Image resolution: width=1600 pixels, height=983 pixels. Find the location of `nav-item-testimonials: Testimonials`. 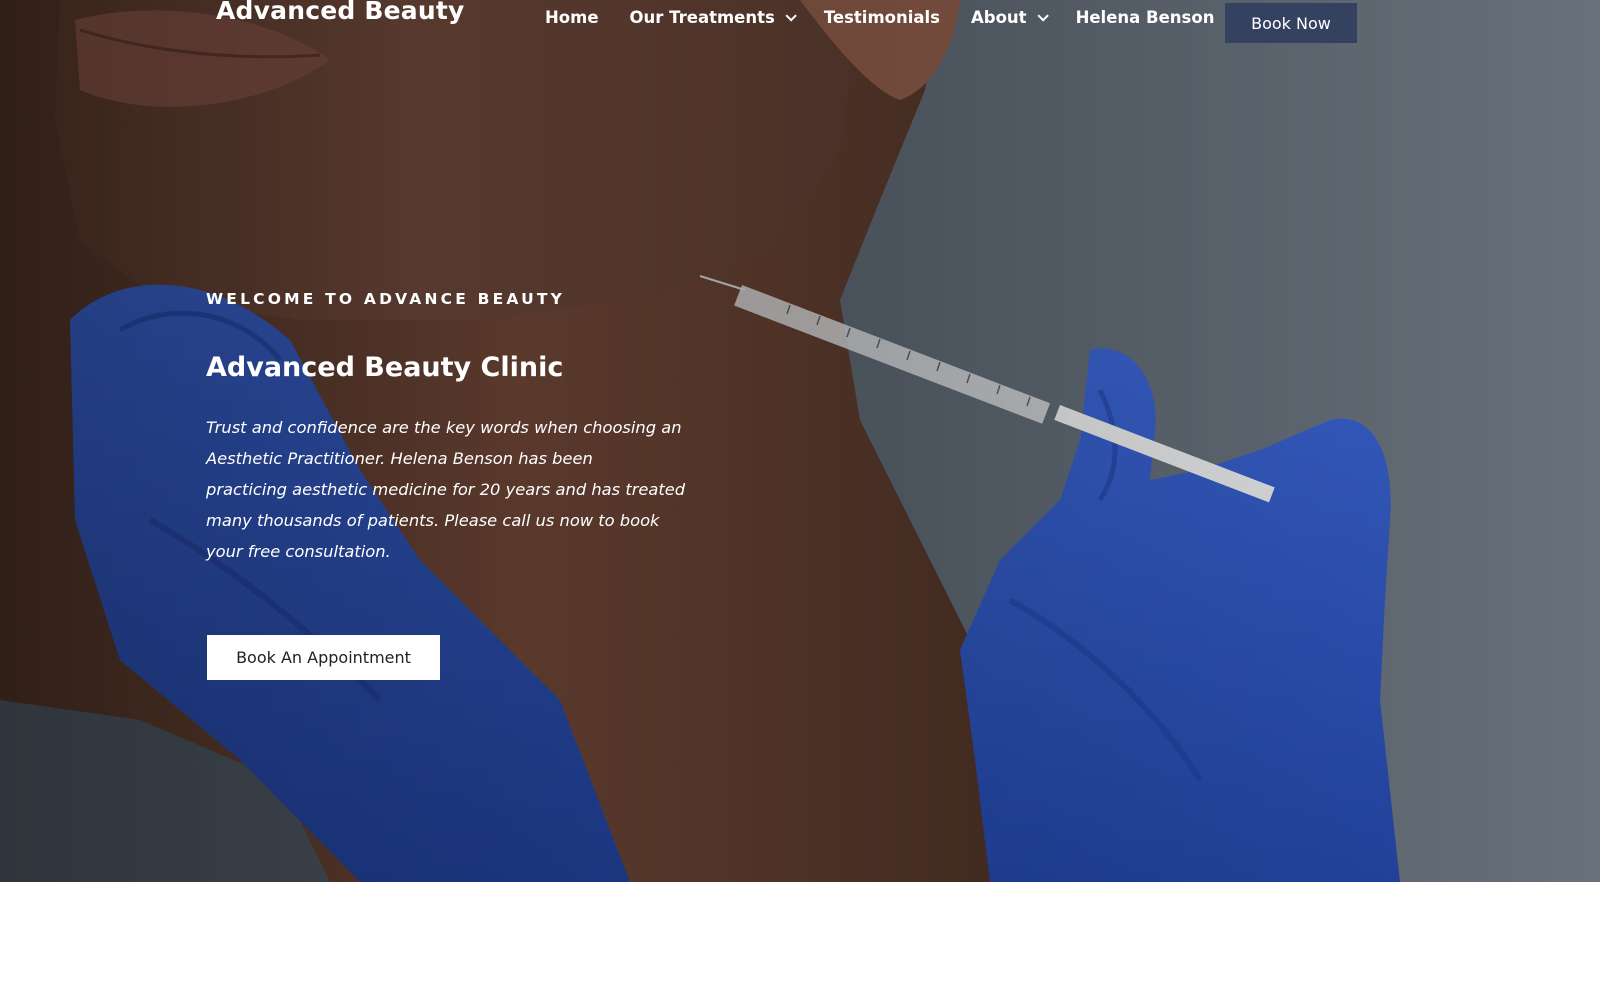

nav-item-testimonials: Testimonials is located at coordinates (882, 17).